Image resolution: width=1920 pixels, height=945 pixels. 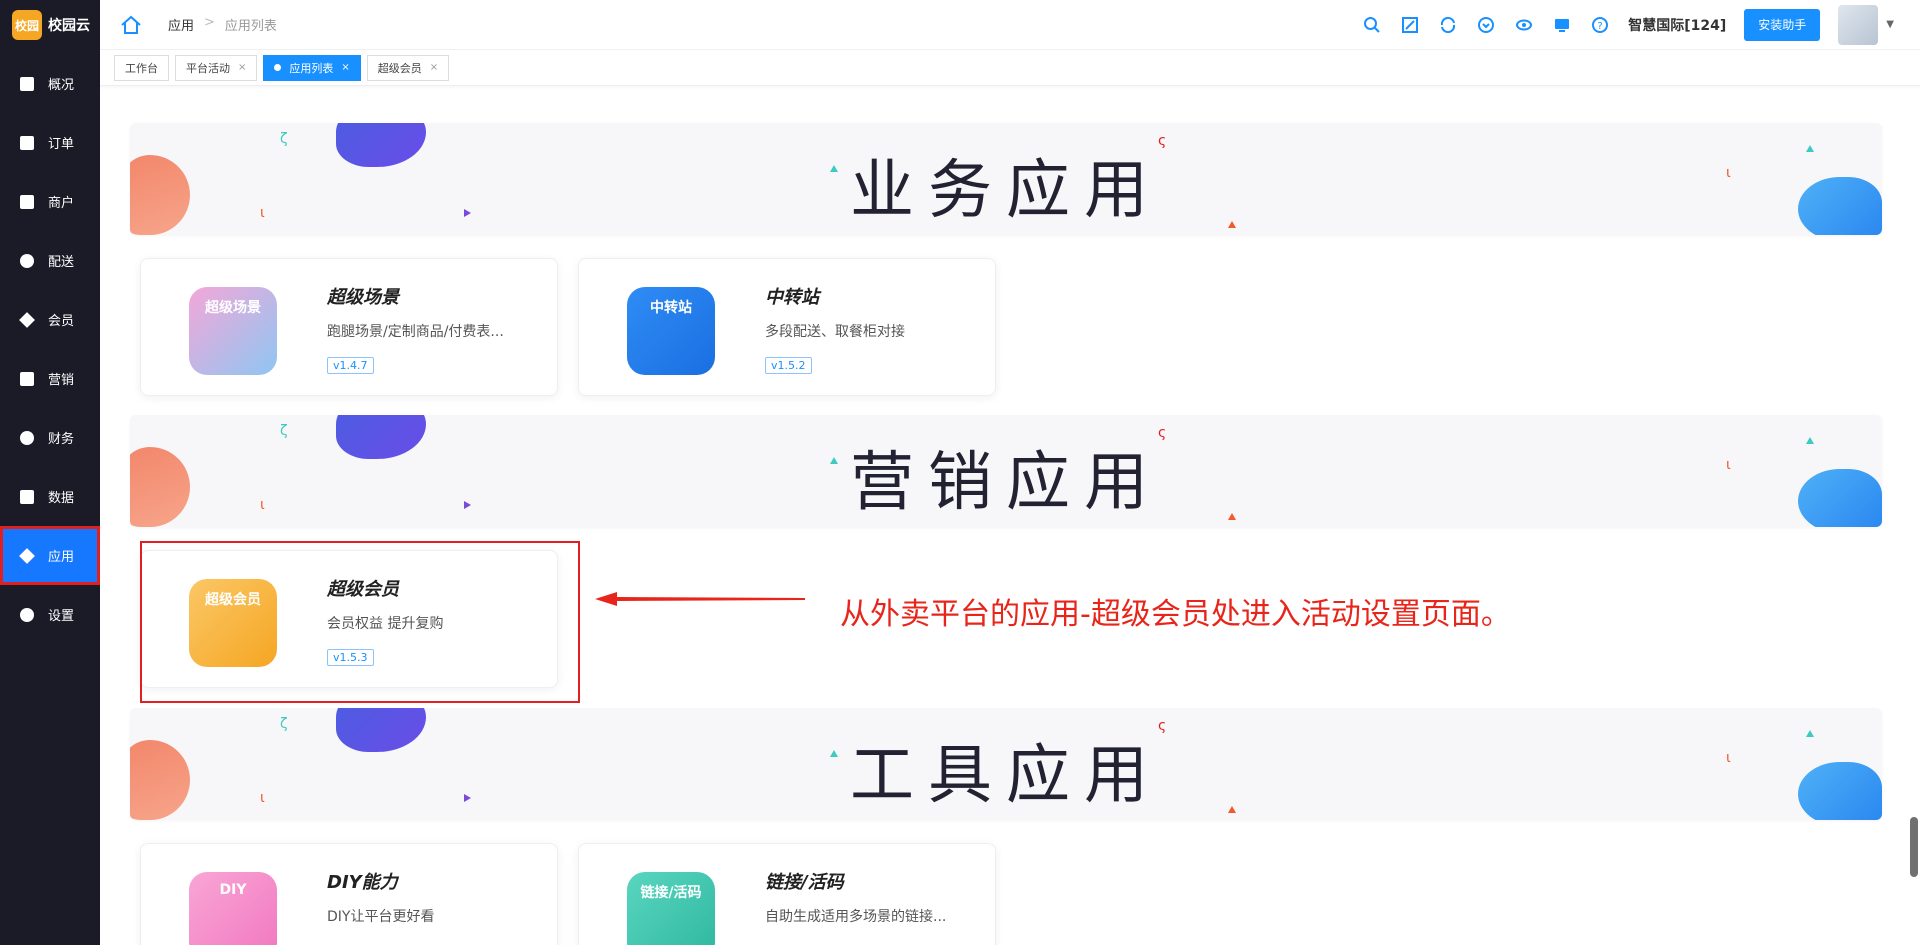 I want to click on avatar, so click(x=1858, y=24).